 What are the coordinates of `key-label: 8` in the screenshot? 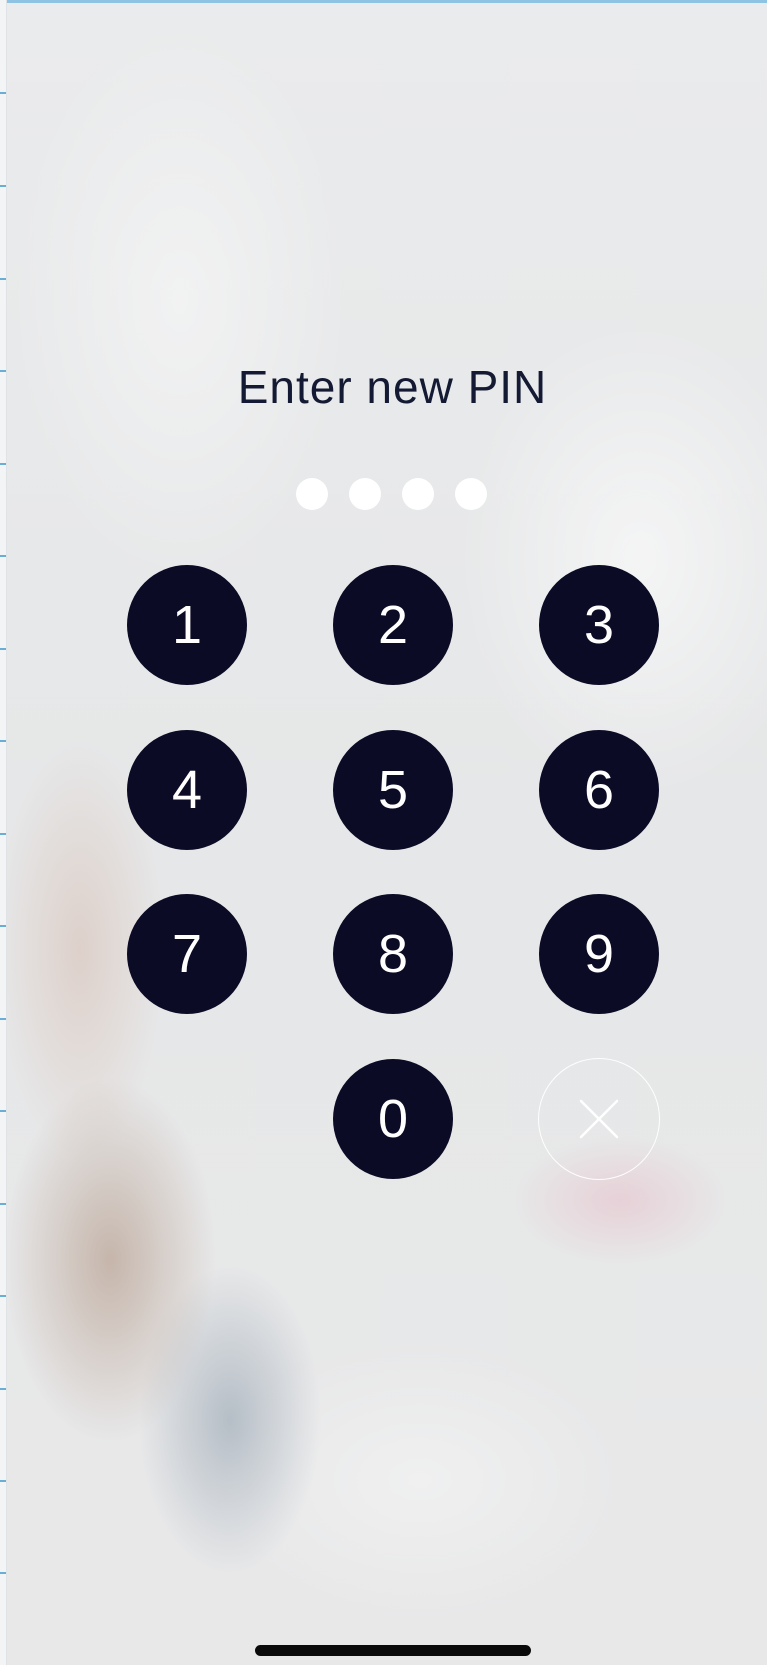 It's located at (393, 954).